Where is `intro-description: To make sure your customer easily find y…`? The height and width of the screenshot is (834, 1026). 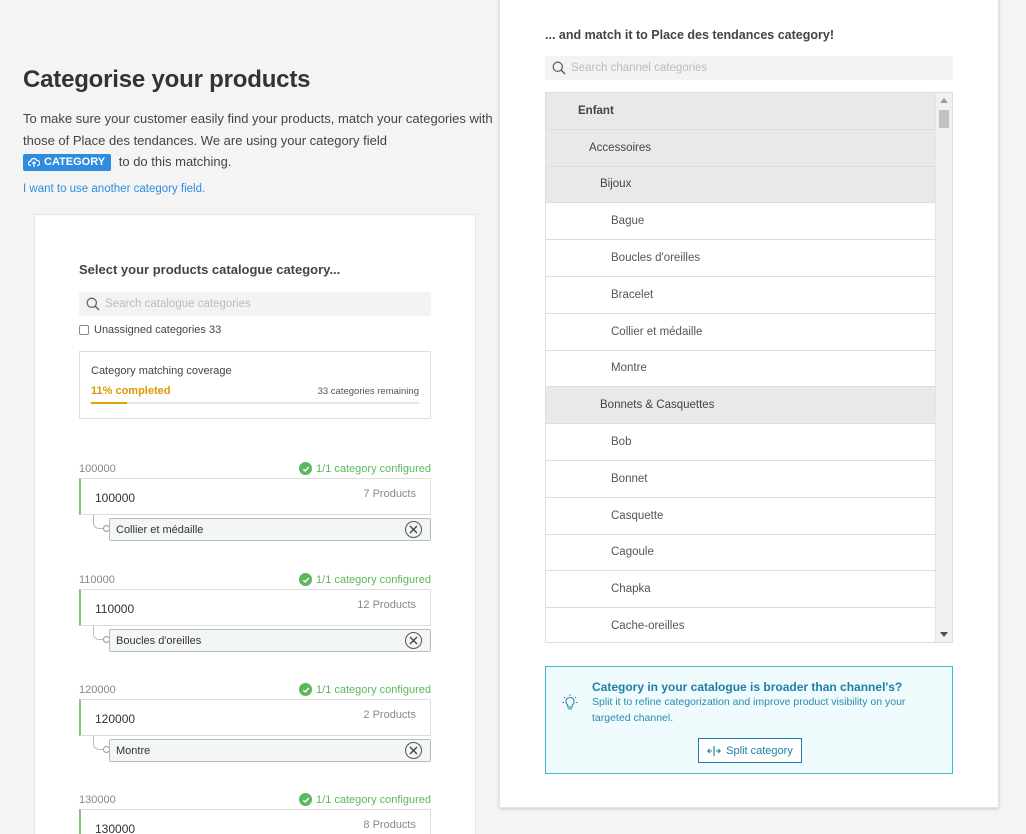
intro-description: To make sure your customer easily find y… is located at coordinates (258, 140).